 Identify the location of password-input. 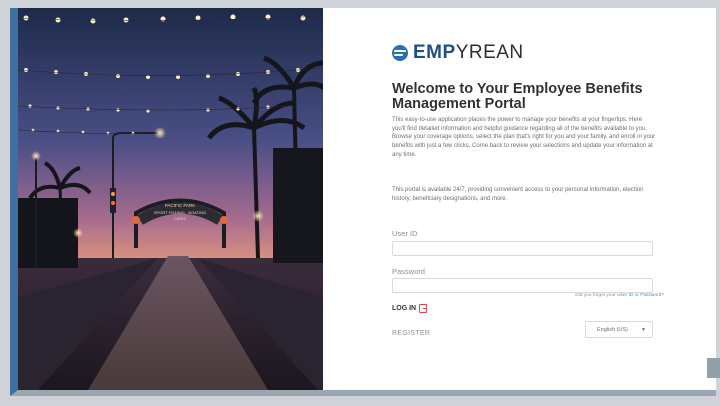
(522, 285).